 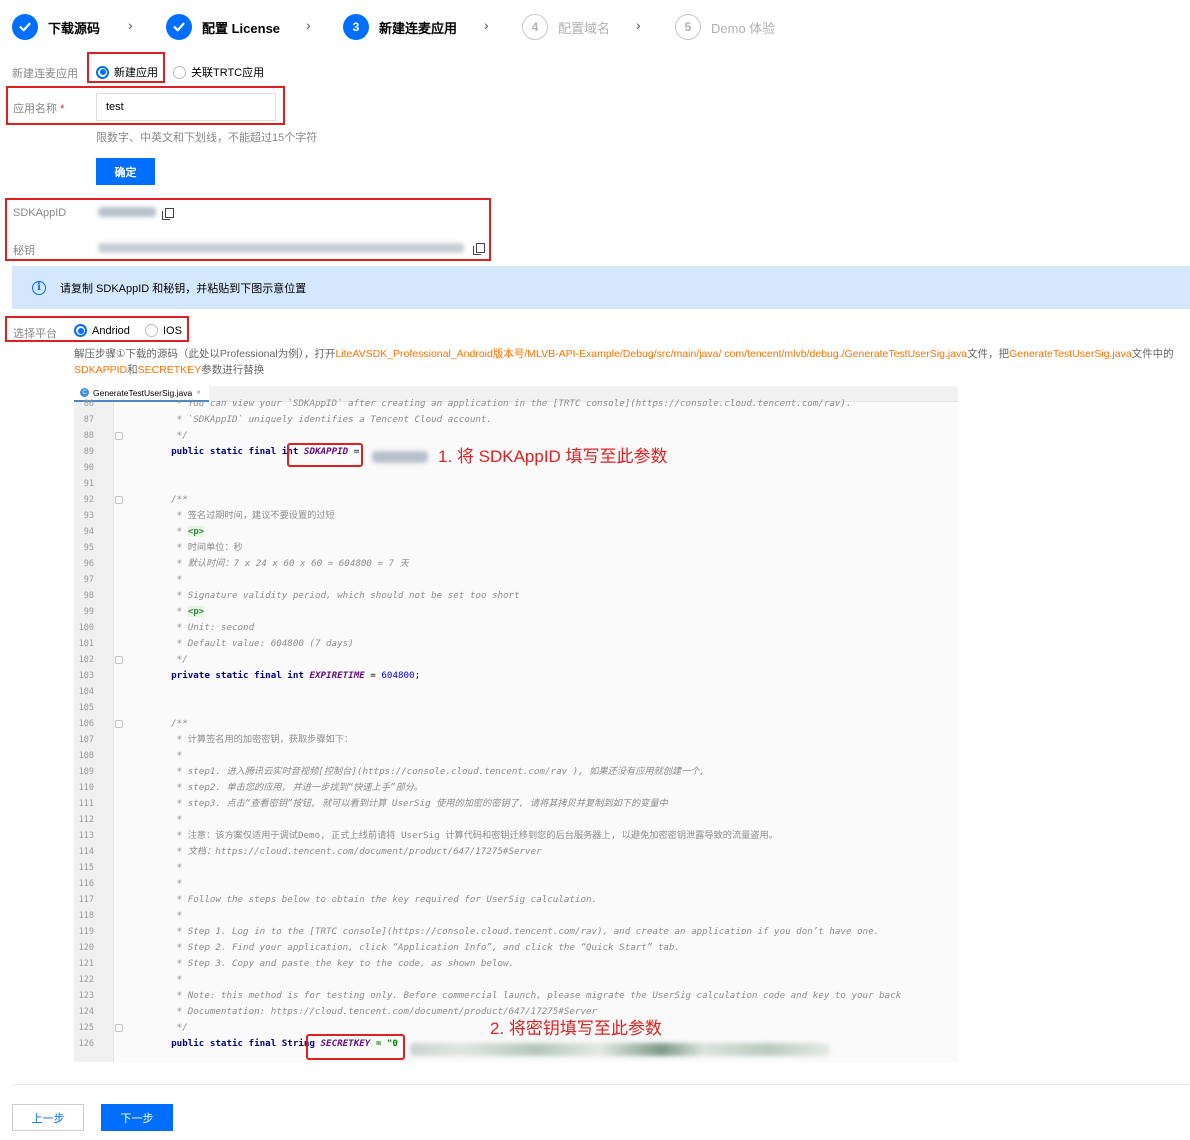 What do you see at coordinates (228, 73) in the screenshot?
I see `radio-label: 关联TRTC应用` at bounding box center [228, 73].